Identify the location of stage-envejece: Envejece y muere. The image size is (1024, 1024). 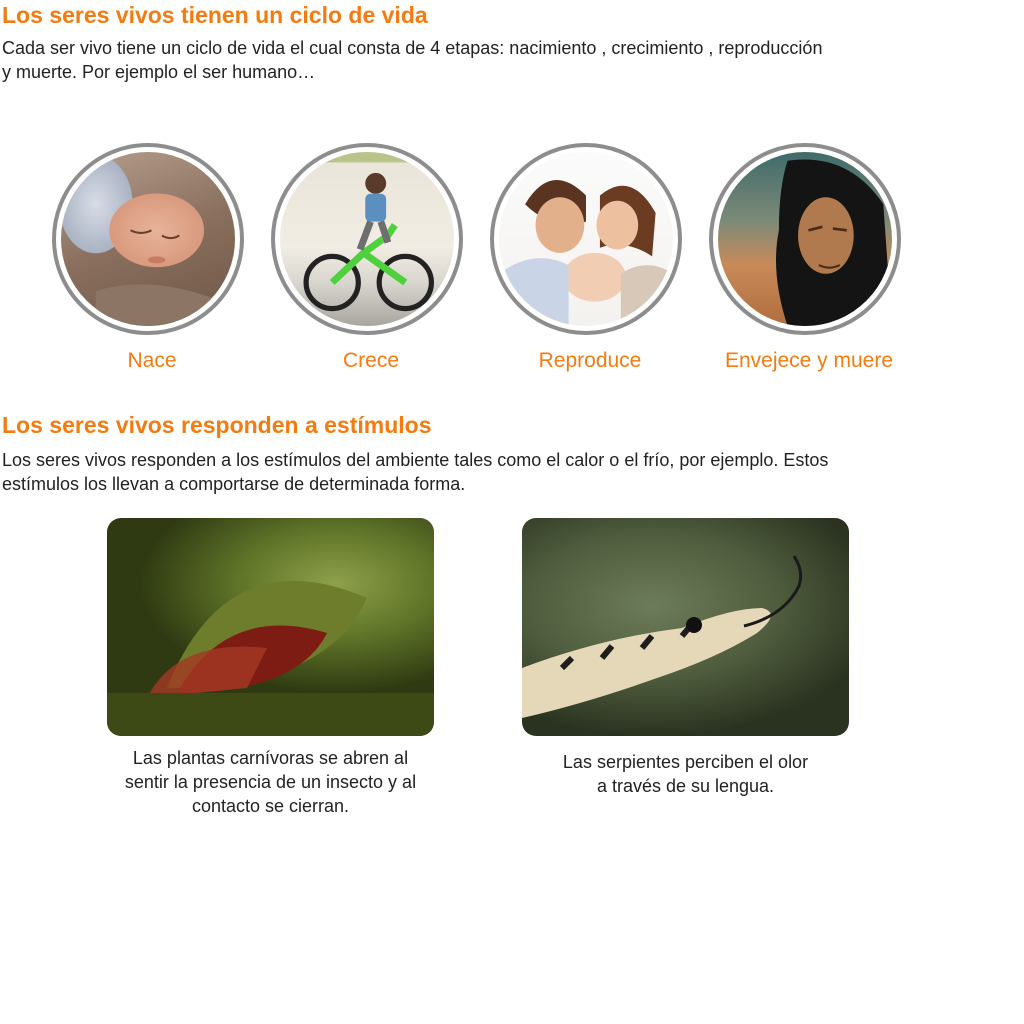
(809, 258).